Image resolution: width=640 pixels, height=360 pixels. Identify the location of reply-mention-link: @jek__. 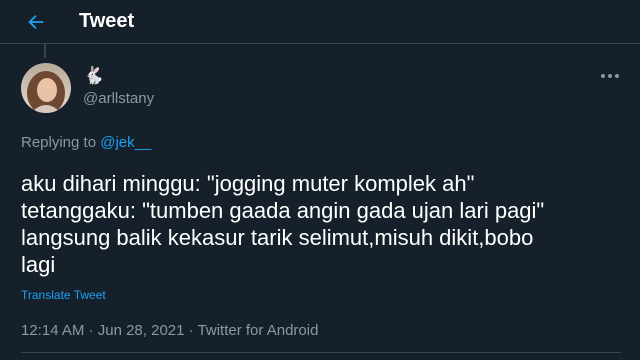
(125, 142).